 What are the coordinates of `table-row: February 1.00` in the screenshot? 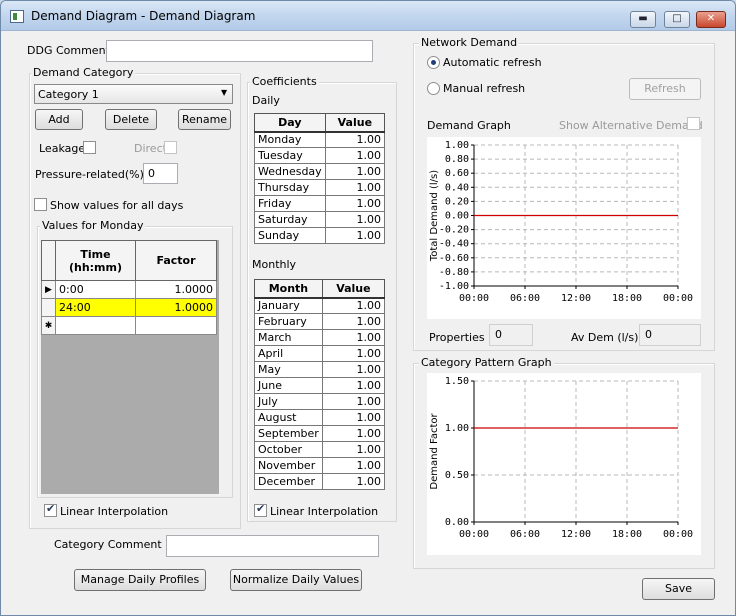 It's located at (320, 321).